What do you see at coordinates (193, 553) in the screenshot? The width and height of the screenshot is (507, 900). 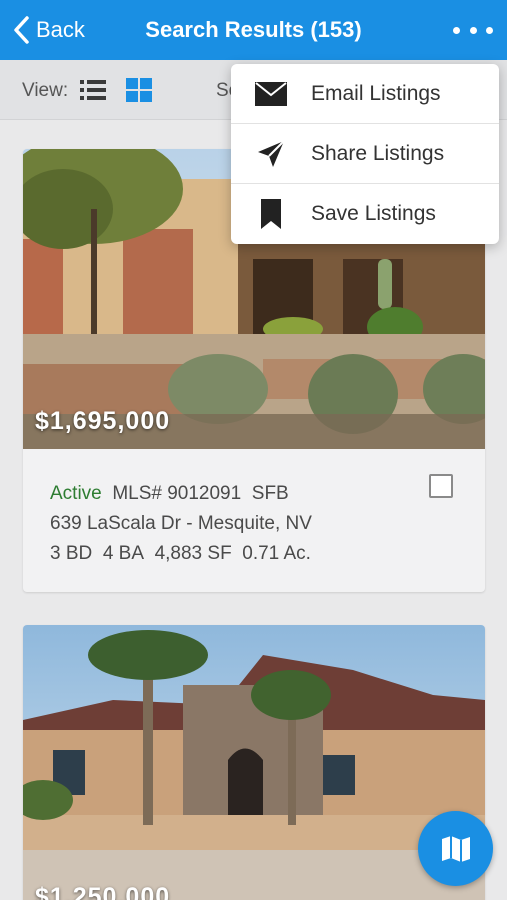 I see `listing-sqft: 4,883 SF` at bounding box center [193, 553].